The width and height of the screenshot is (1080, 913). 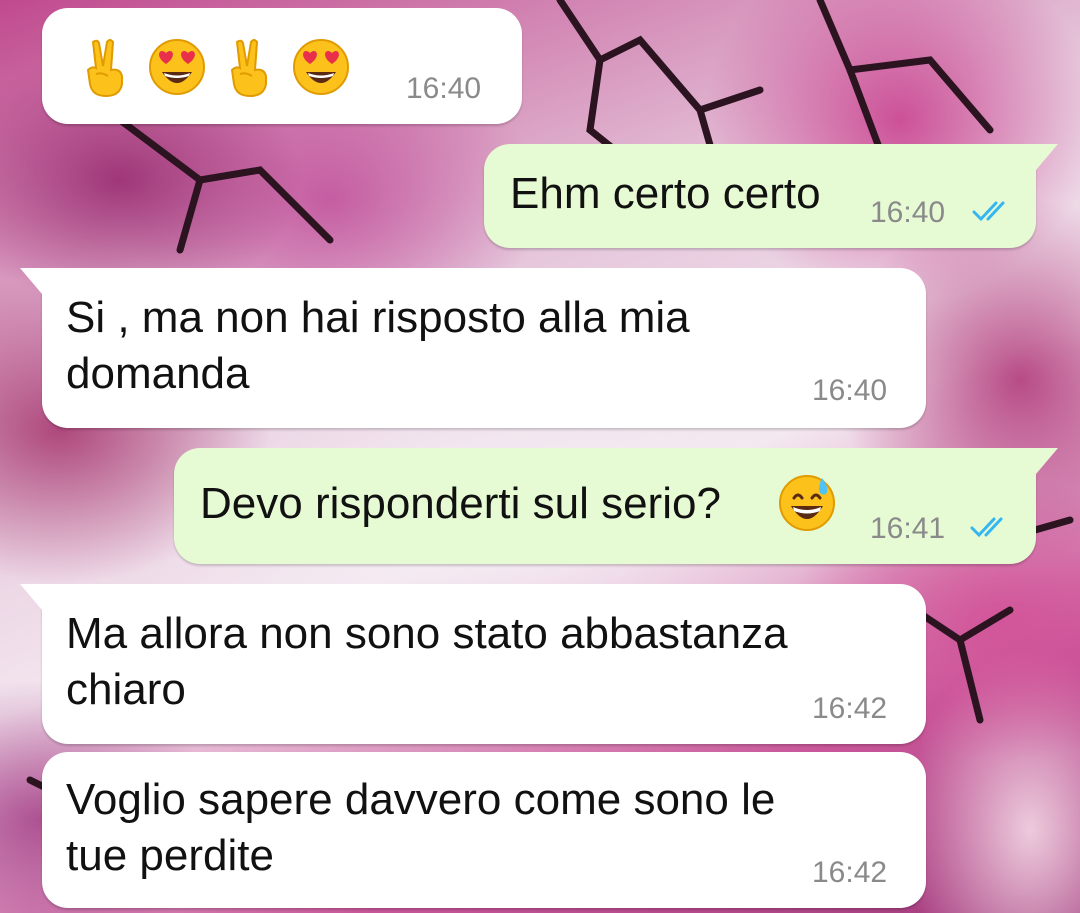 I want to click on message-timestamp: 16:41, so click(x=908, y=528).